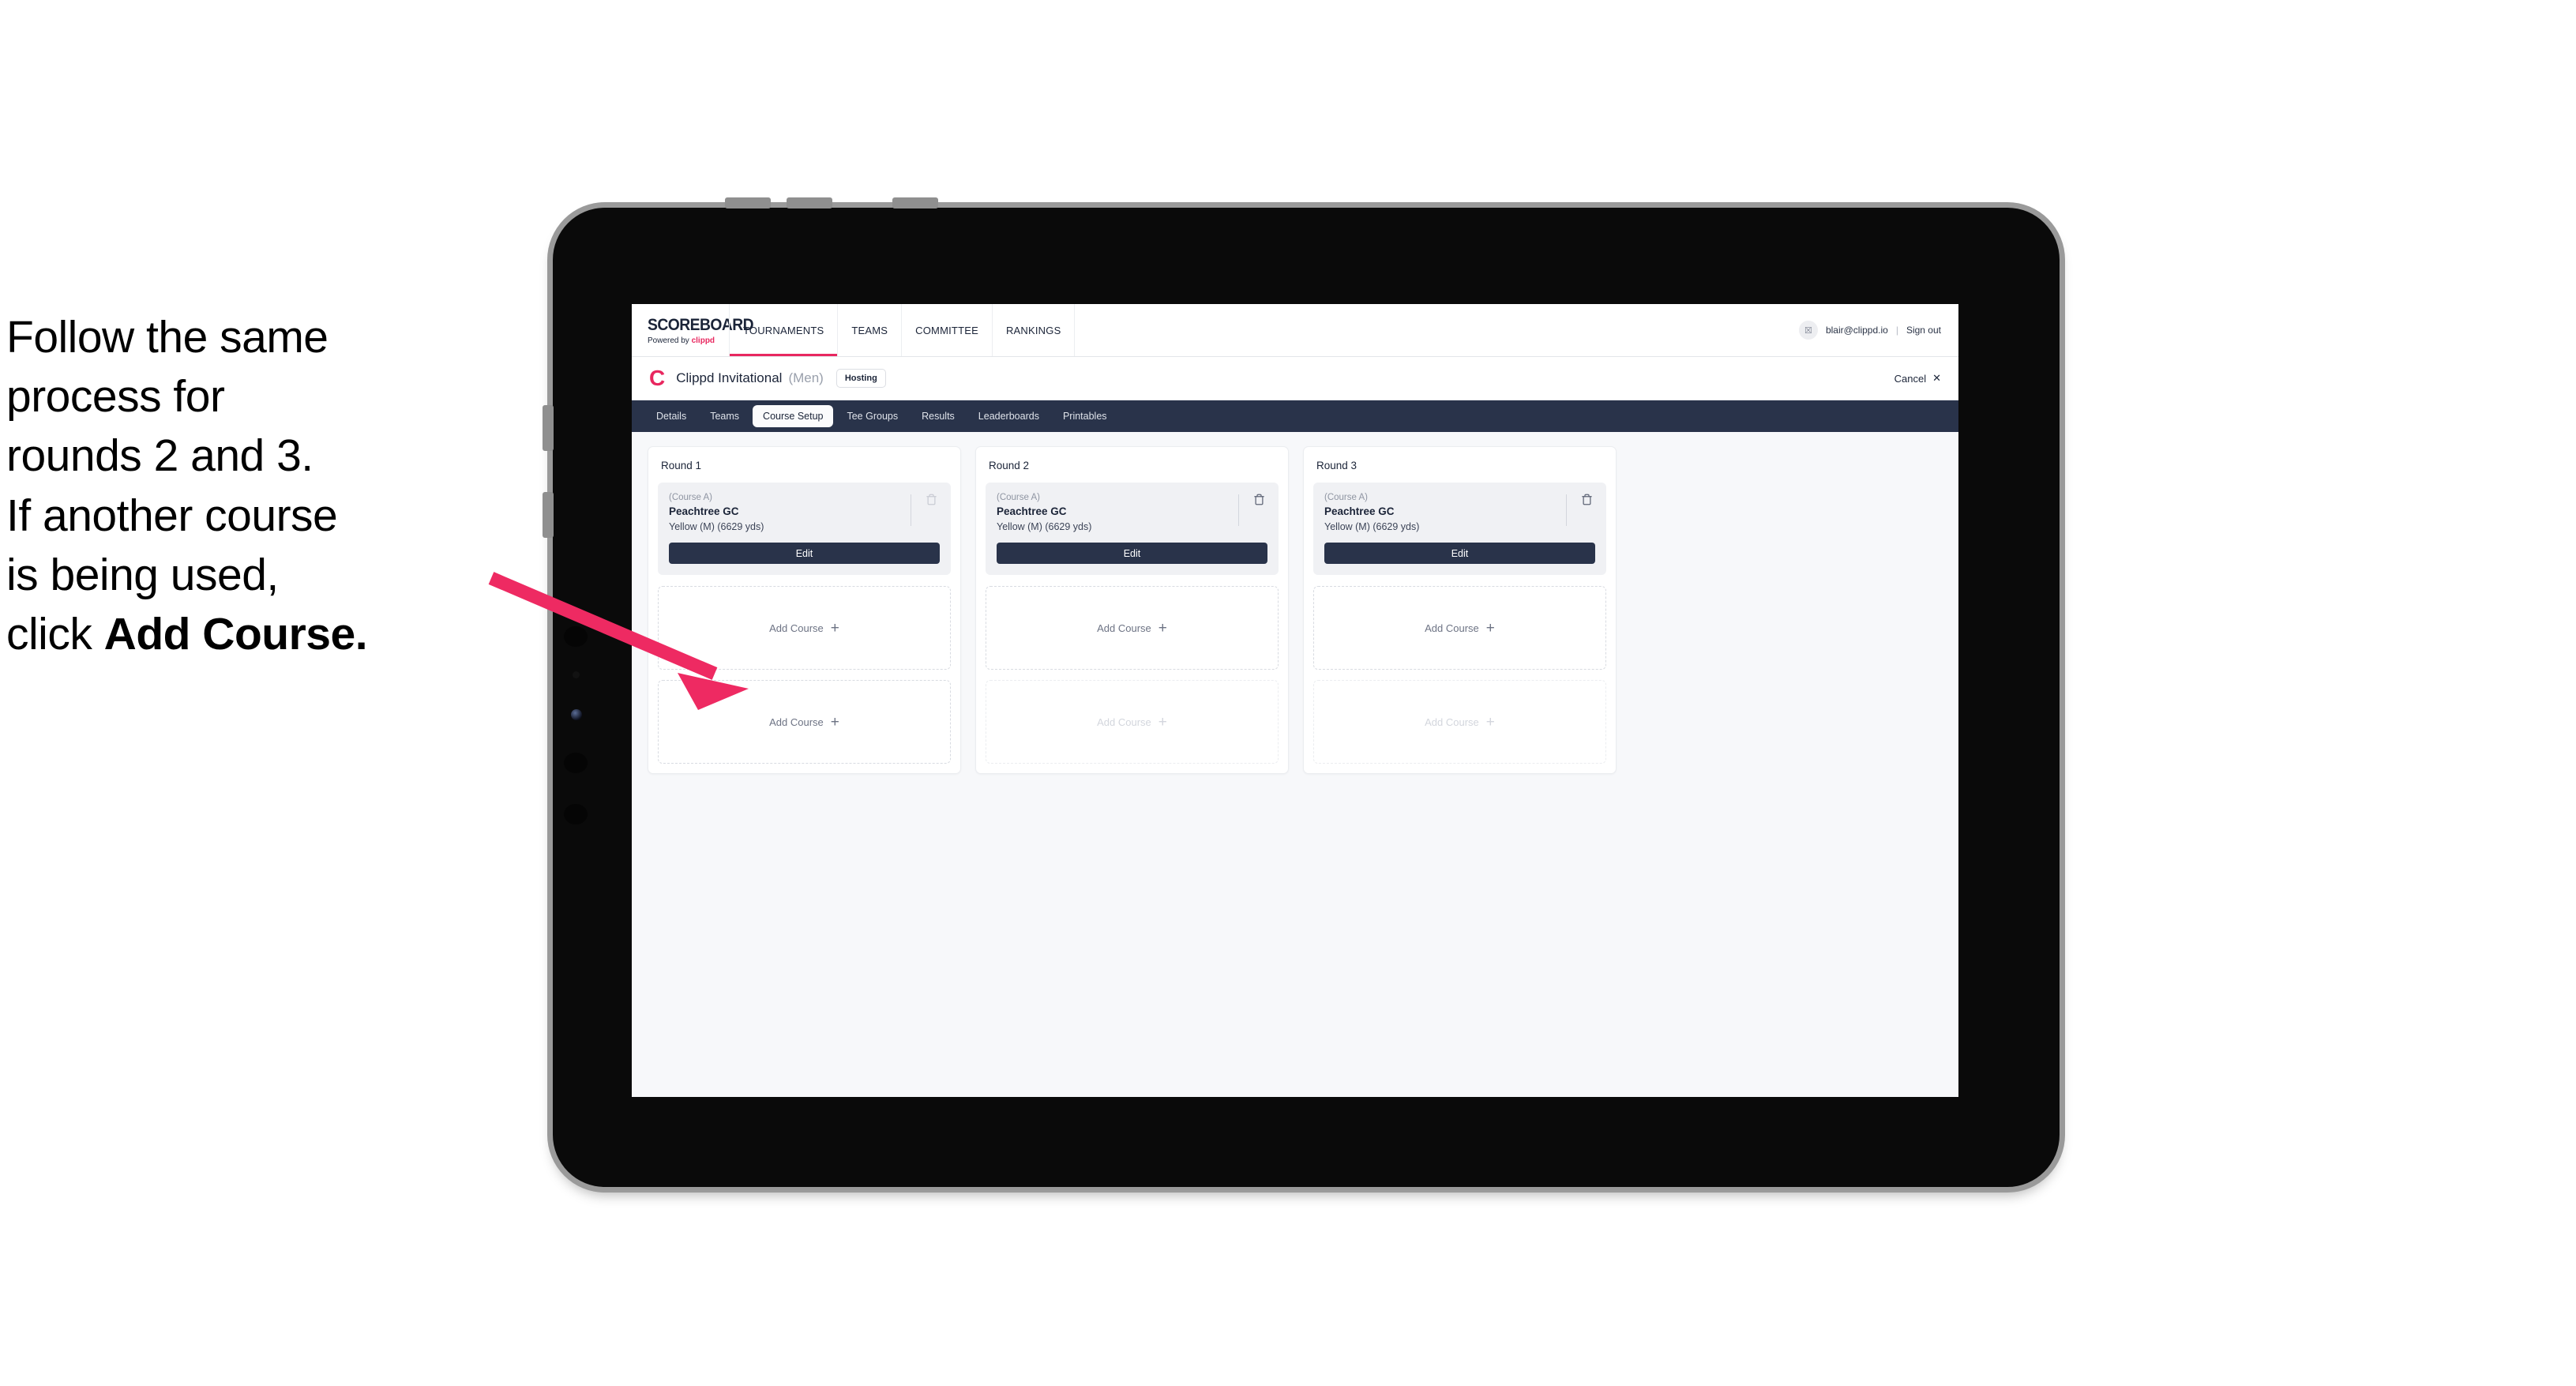  Describe the element at coordinates (724, 416) in the screenshot. I see `tab-teams: Teams` at that location.